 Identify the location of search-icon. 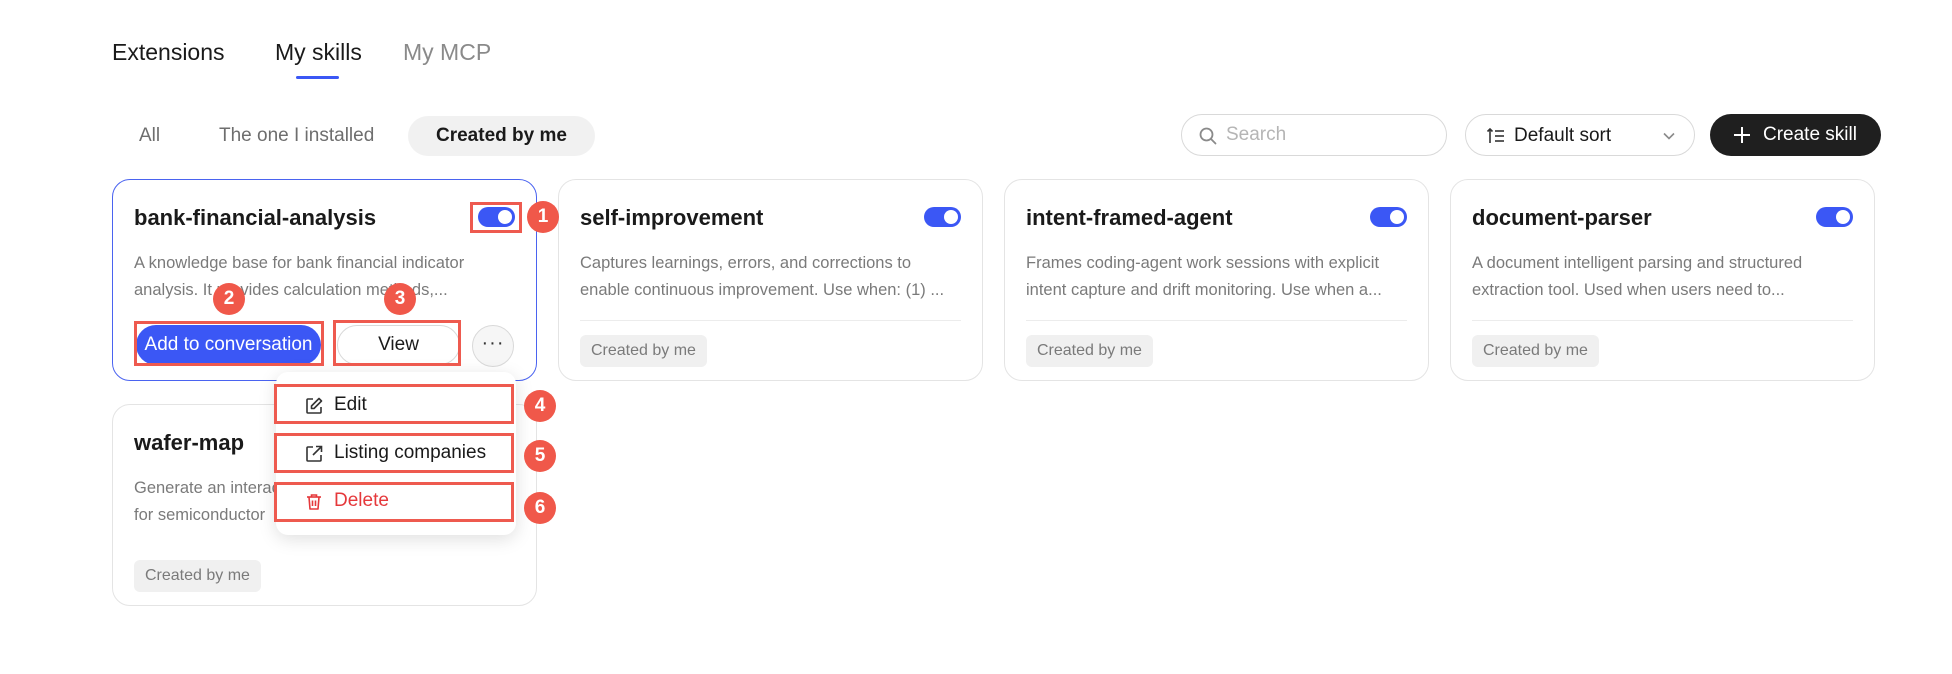
(1208, 136).